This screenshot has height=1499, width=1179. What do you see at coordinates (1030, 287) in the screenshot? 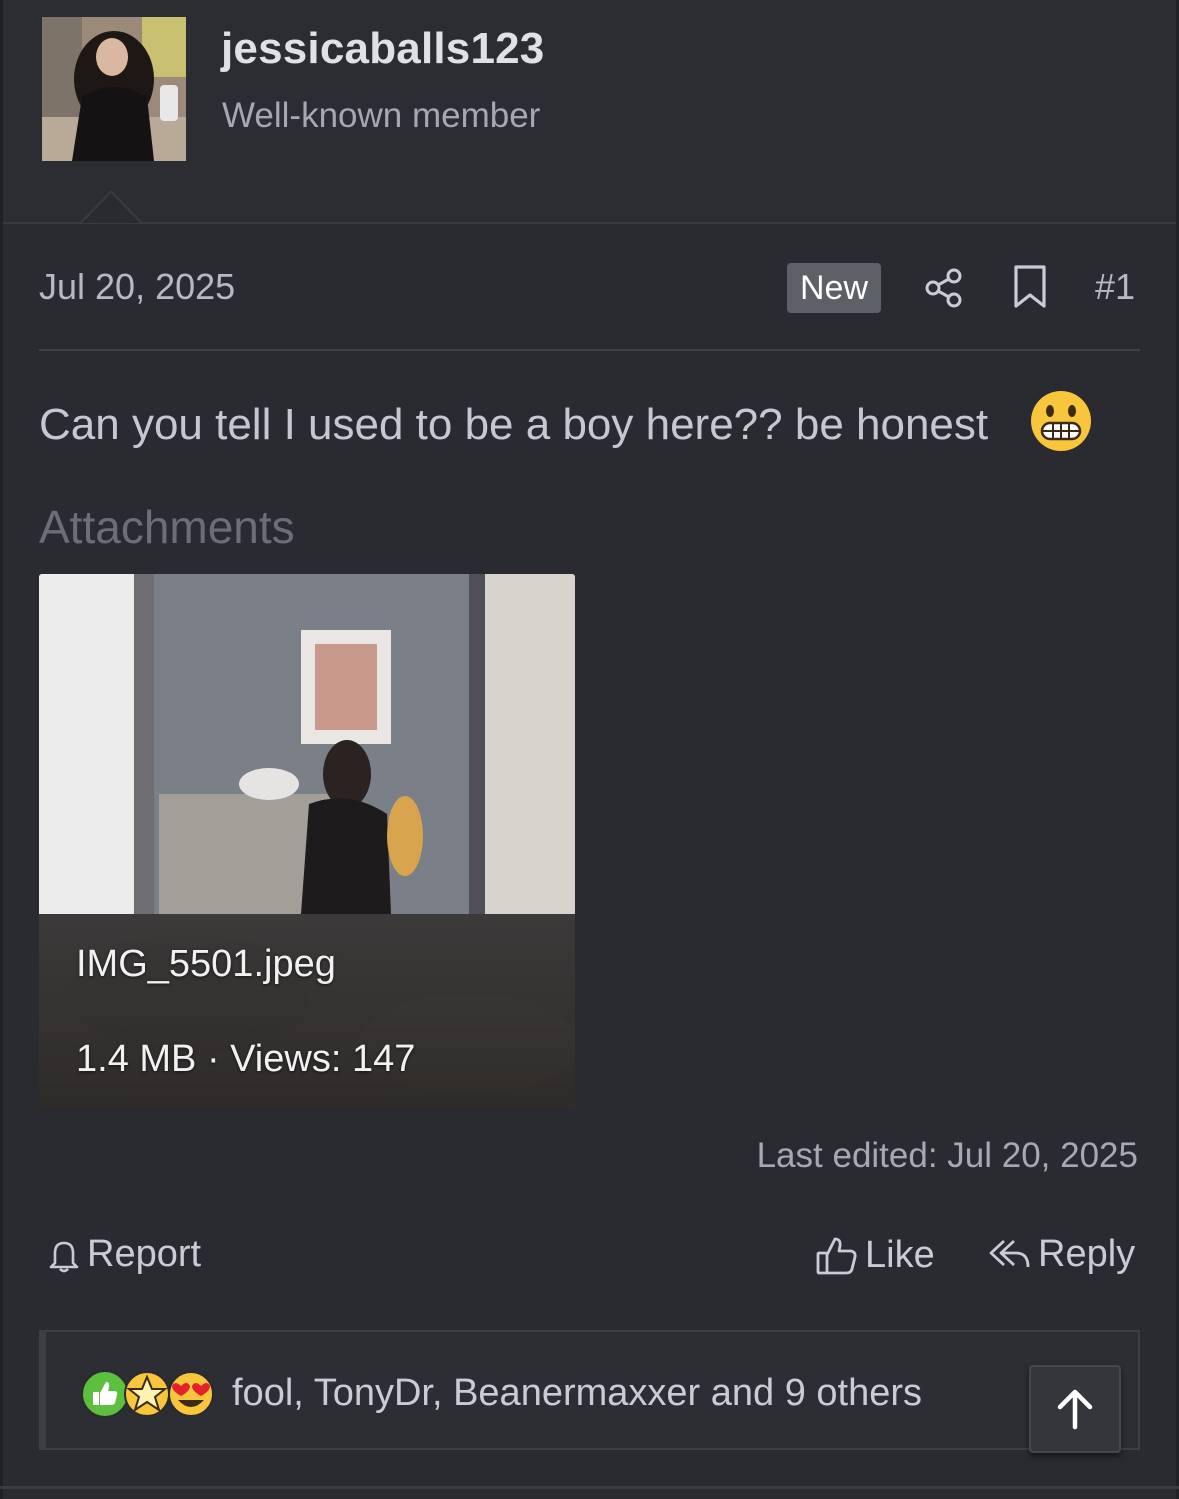
I see `bookmark-icon` at bounding box center [1030, 287].